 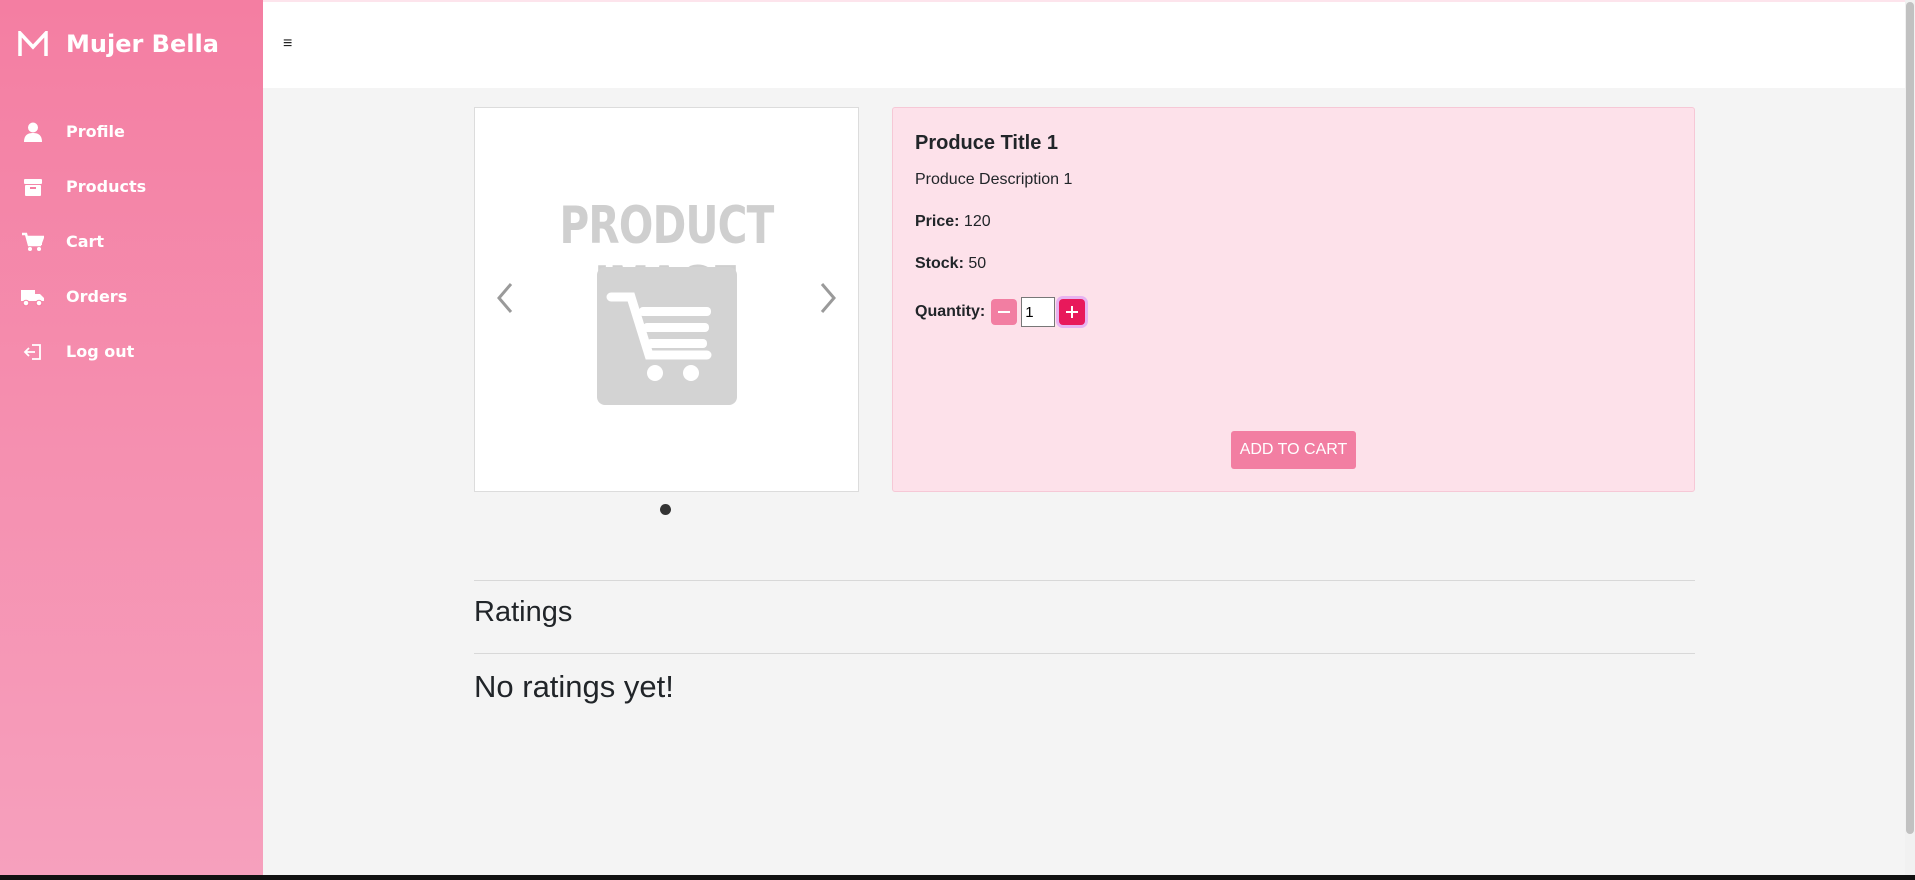 I want to click on stock-label: Stock:, so click(x=939, y=263).